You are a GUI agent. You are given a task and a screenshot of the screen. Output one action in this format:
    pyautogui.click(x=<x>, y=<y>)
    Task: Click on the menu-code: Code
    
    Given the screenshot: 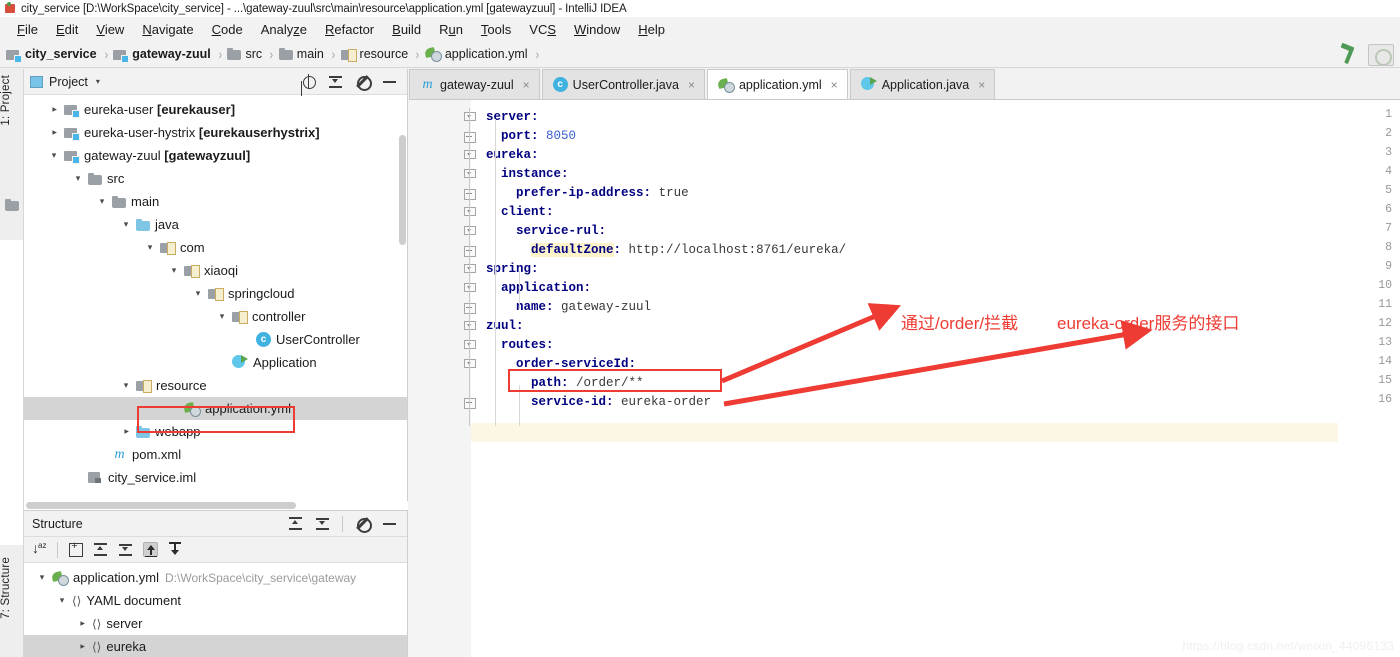 What is the action you would take?
    pyautogui.click(x=227, y=29)
    